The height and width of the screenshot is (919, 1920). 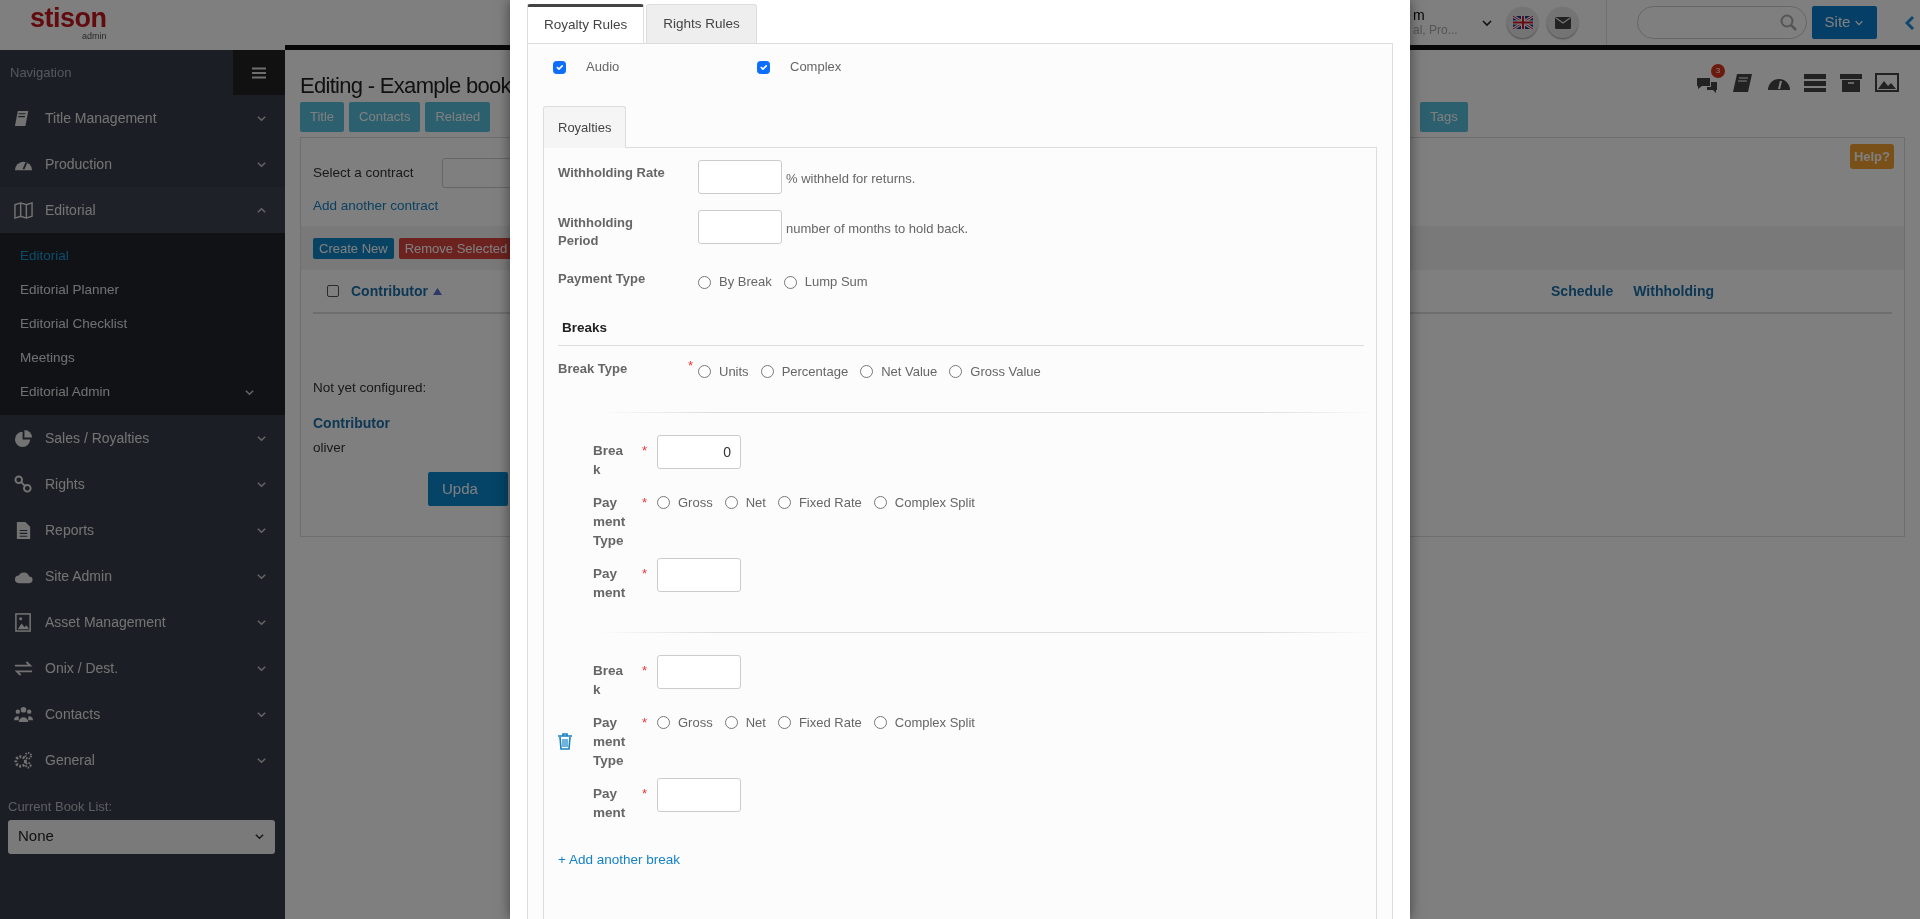 What do you see at coordinates (40, 72) in the screenshot?
I see `nav-heading: Navigation` at bounding box center [40, 72].